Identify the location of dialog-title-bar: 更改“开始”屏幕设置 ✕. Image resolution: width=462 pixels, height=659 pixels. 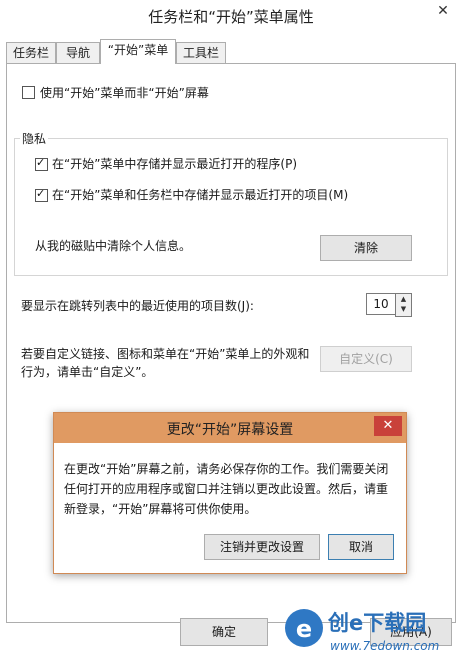
(230, 428).